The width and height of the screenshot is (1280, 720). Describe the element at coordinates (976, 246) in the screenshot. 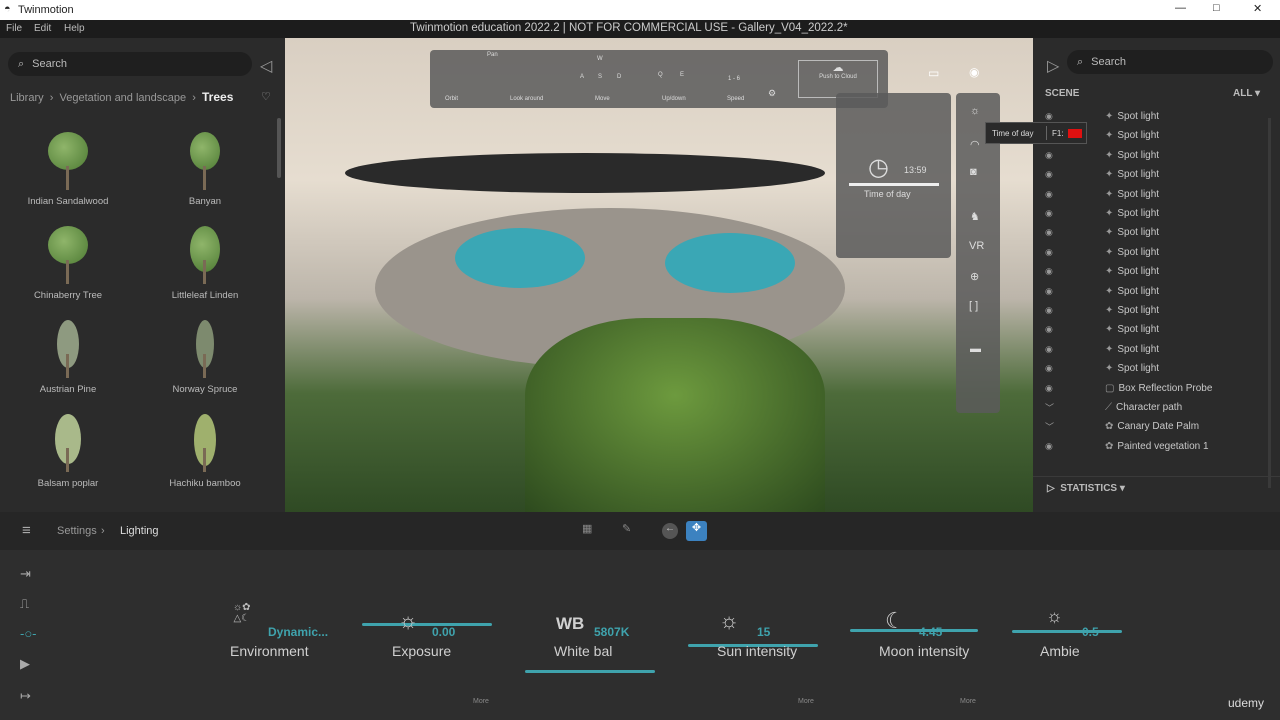

I see `vr-button: VR` at that location.